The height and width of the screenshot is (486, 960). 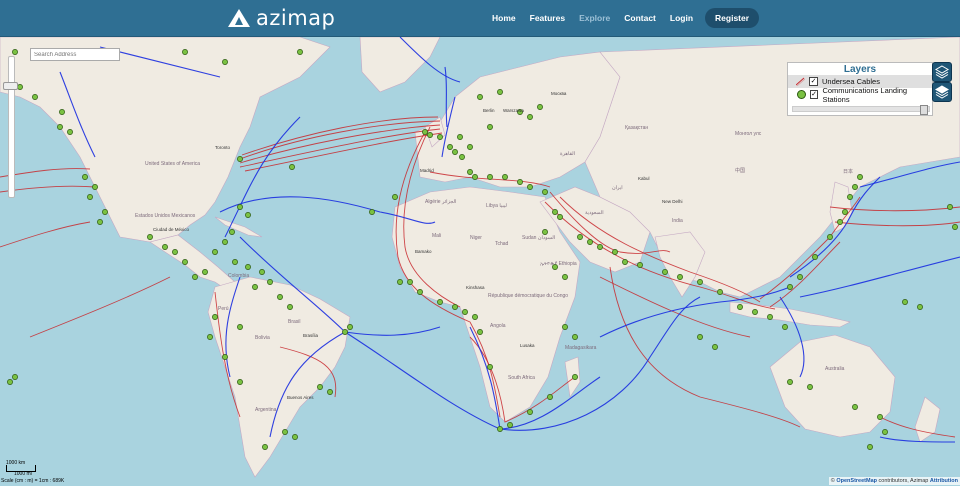 What do you see at coordinates (300, 397) in the screenshot?
I see `label-buenos-aires: Buenos Aires` at bounding box center [300, 397].